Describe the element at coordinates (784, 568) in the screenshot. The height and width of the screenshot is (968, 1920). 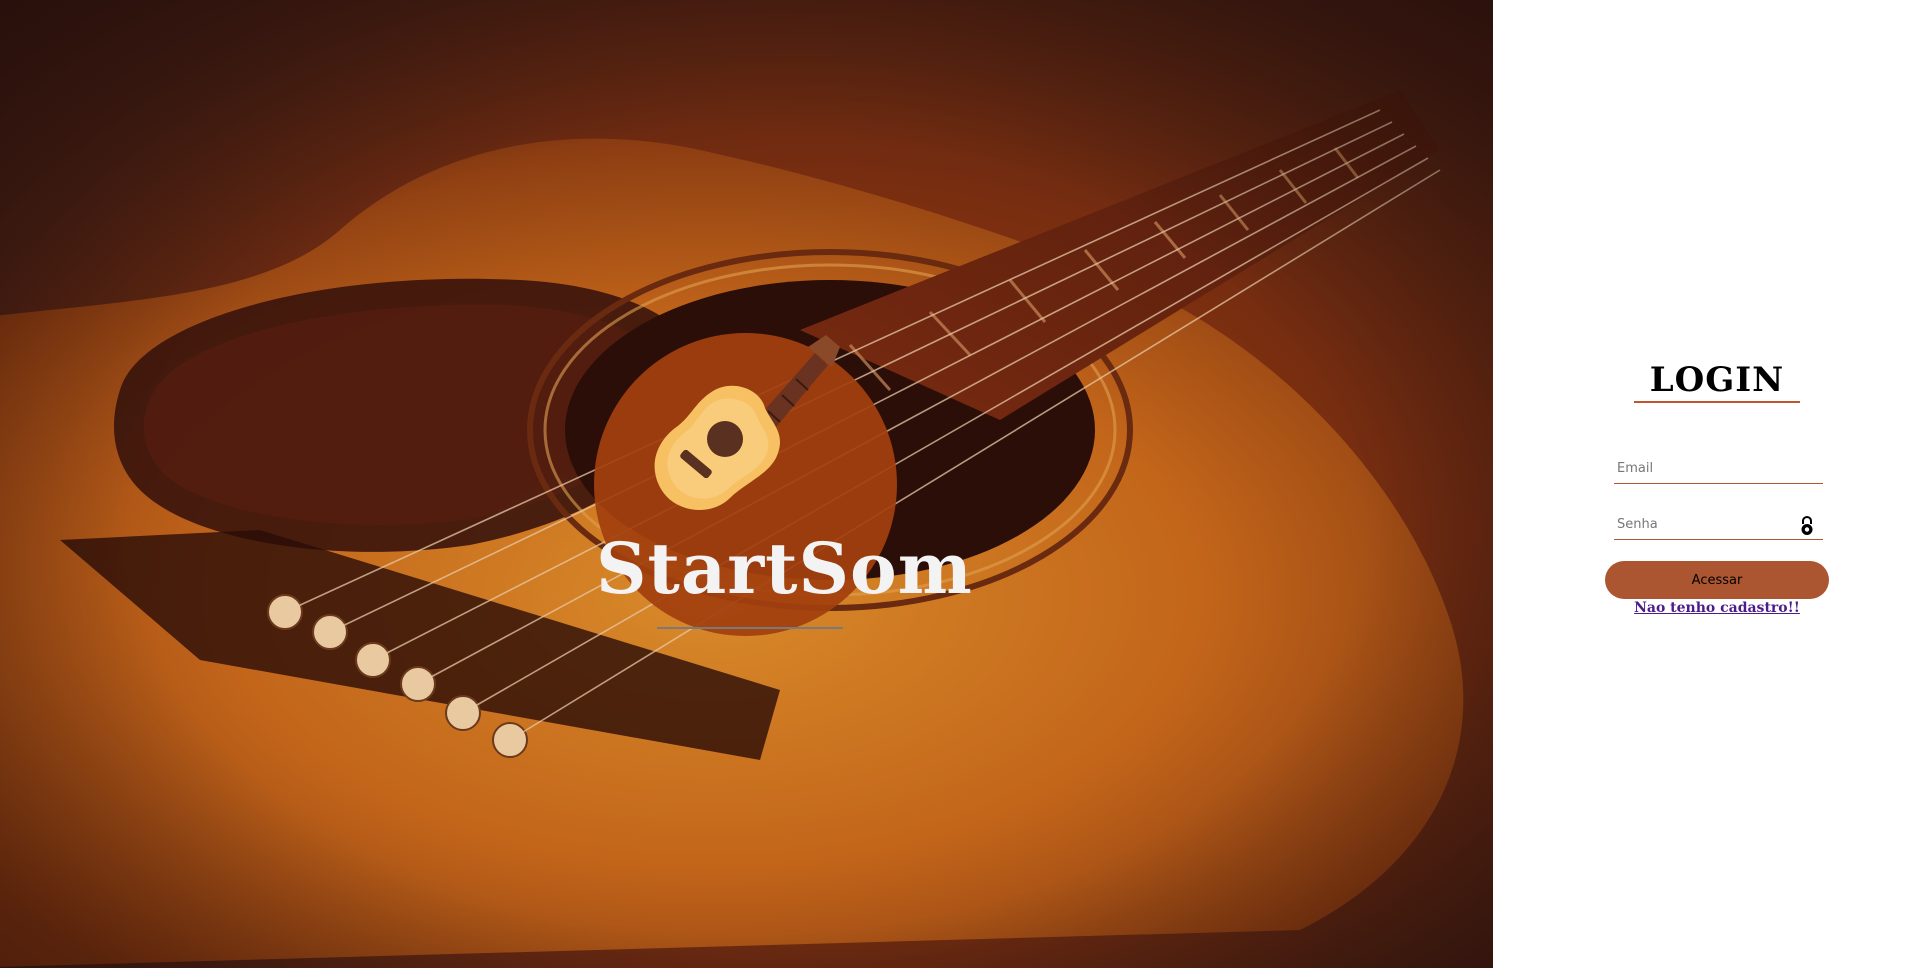
I see `brand-title: StartSom` at that location.